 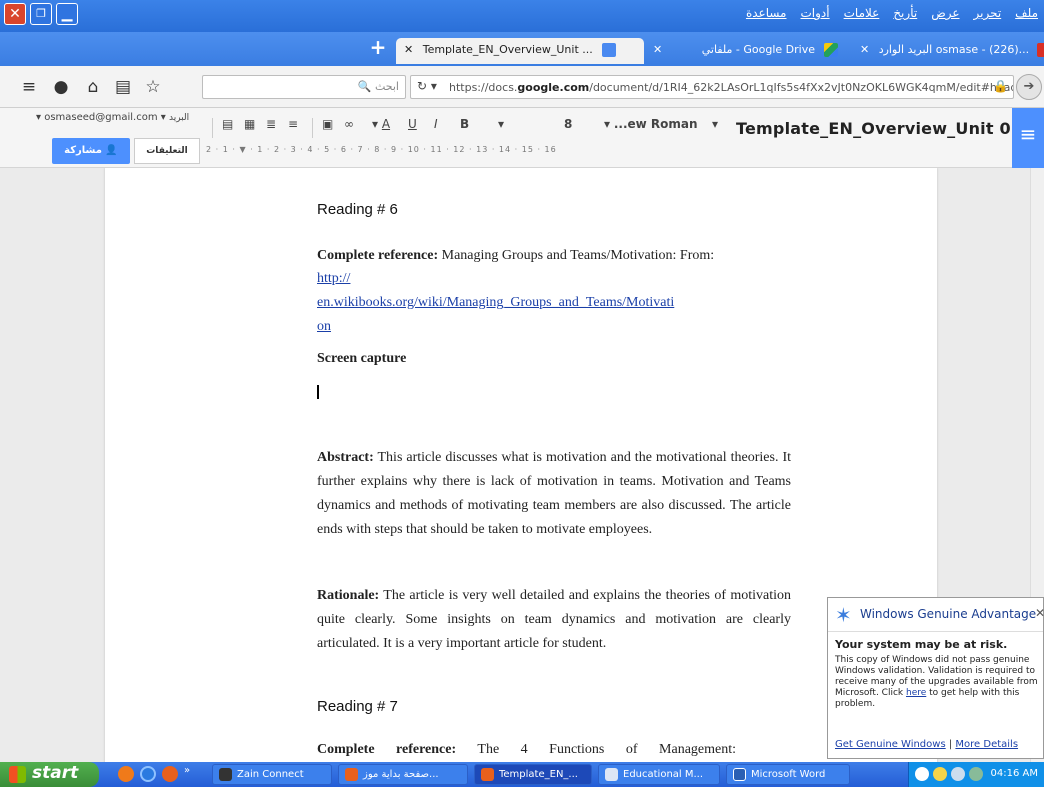 I want to click on url-domain: google.com, so click(x=553, y=87).